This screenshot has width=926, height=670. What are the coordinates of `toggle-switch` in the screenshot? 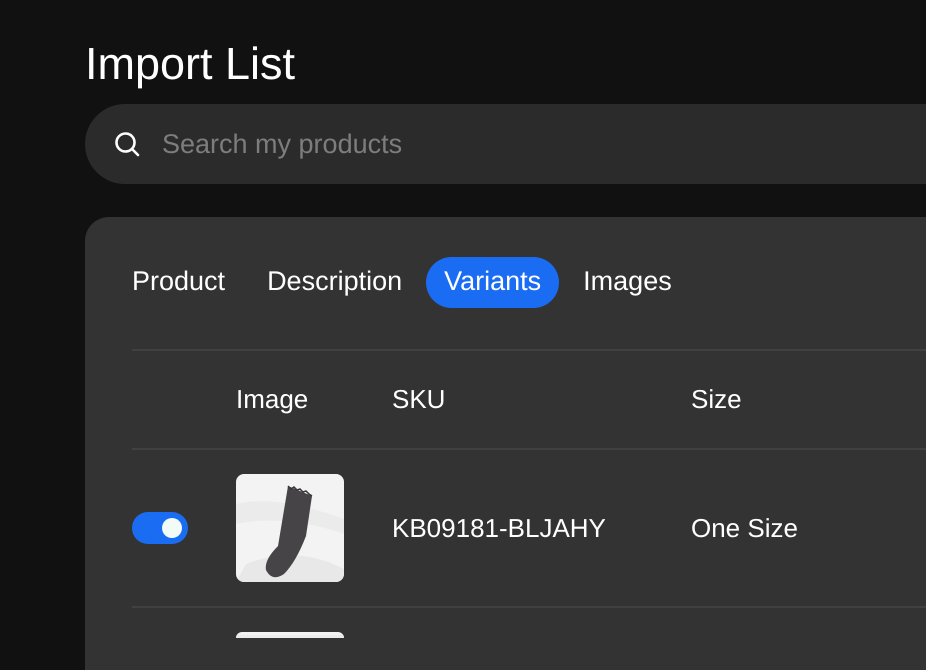 It's located at (160, 528).